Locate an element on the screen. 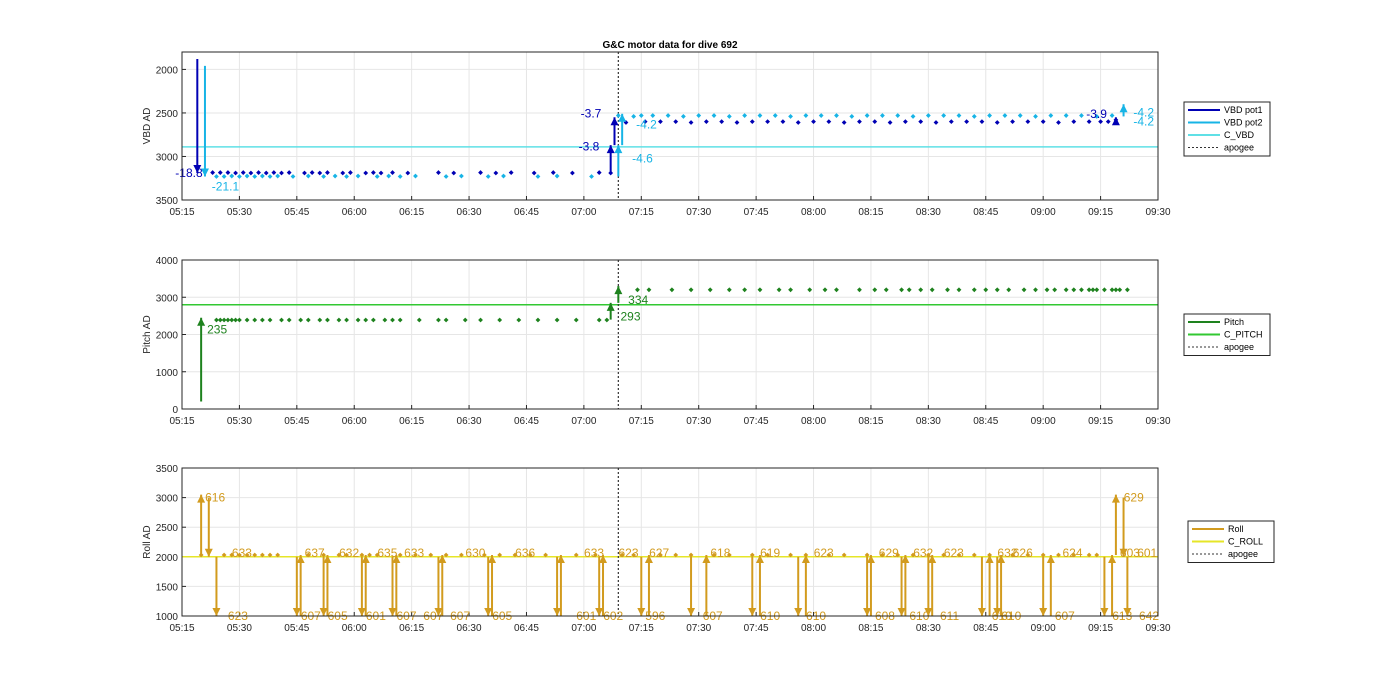 Image resolution: width=1400 pixels, height=693 pixels. annotation-label: 616 is located at coordinates (215, 498).